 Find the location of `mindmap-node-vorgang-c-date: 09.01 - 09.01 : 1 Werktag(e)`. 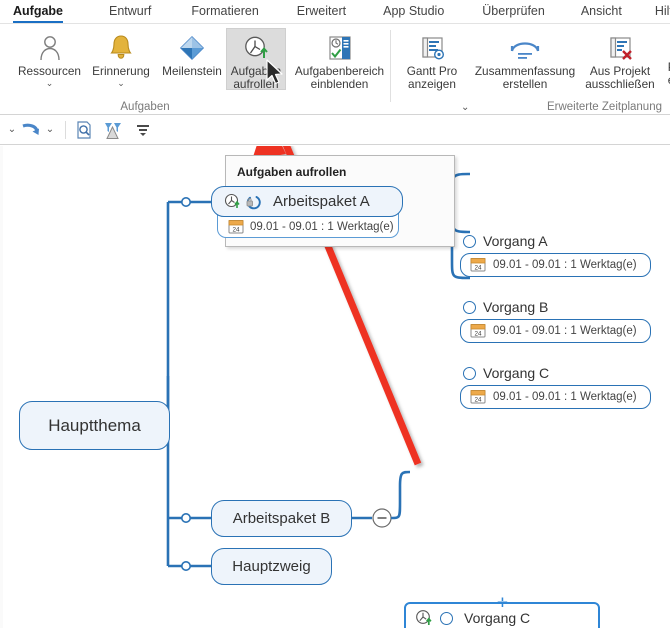

mindmap-node-vorgang-c-date: 09.01 - 09.01 : 1 Werktag(e) is located at coordinates (565, 396).